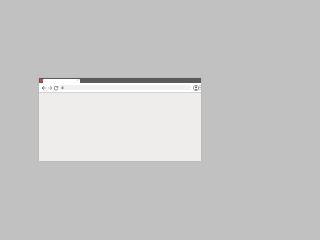 The image size is (320, 240). What do you see at coordinates (120, 126) in the screenshot?
I see `page-viewport` at bounding box center [120, 126].